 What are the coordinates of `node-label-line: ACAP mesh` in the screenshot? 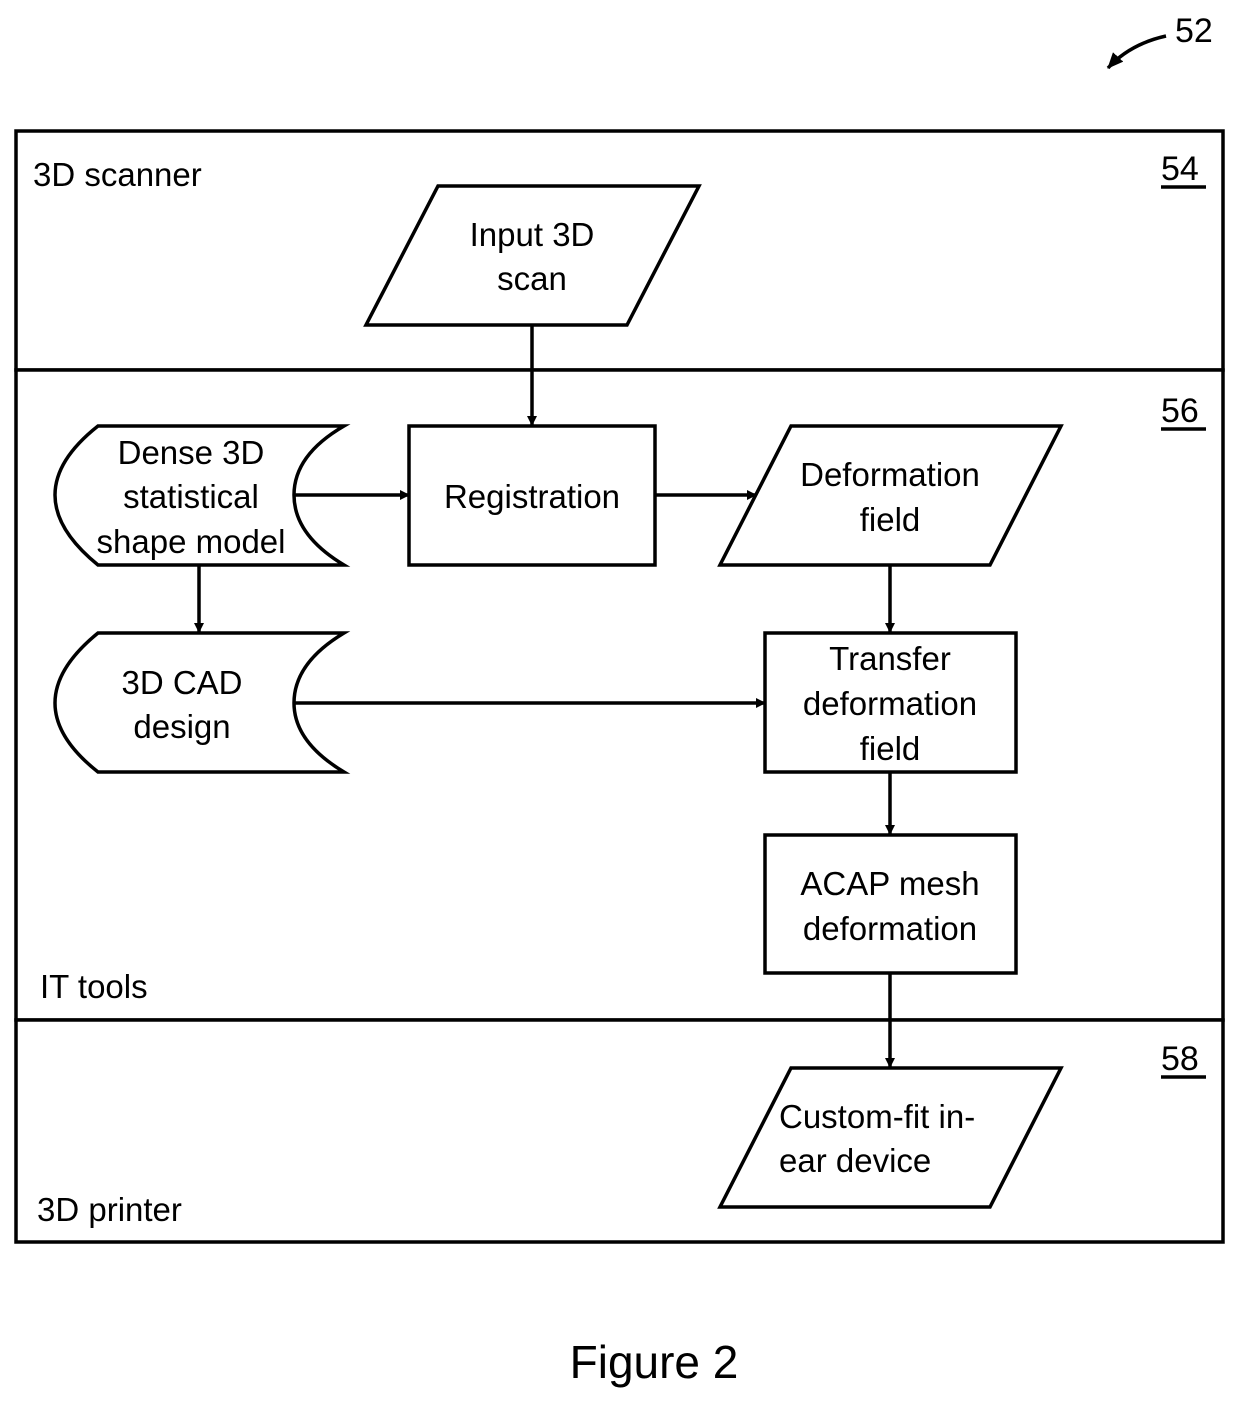 It's located at (889, 883).